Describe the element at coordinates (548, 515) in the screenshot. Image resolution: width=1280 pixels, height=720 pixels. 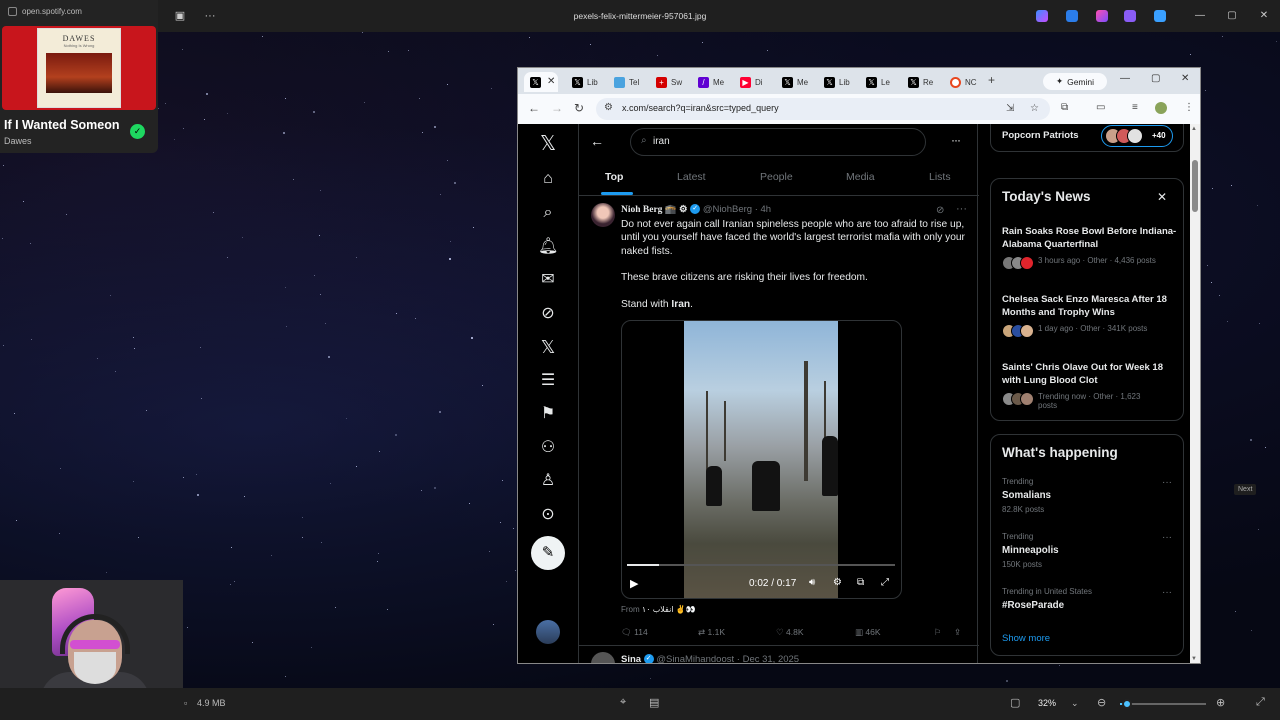
I see `more-icon: ⊙` at that location.